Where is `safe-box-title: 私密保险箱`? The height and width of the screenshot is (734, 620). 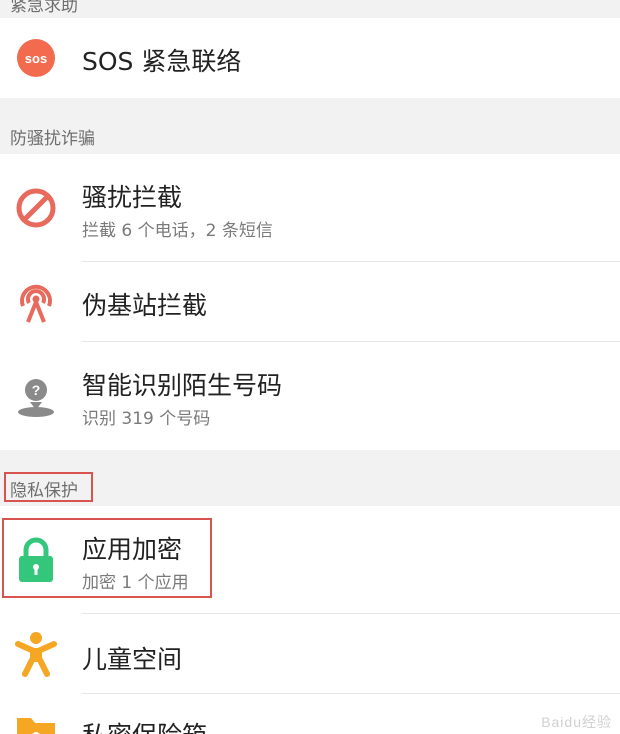
safe-box-title: 私密保险箱 is located at coordinates (144, 725).